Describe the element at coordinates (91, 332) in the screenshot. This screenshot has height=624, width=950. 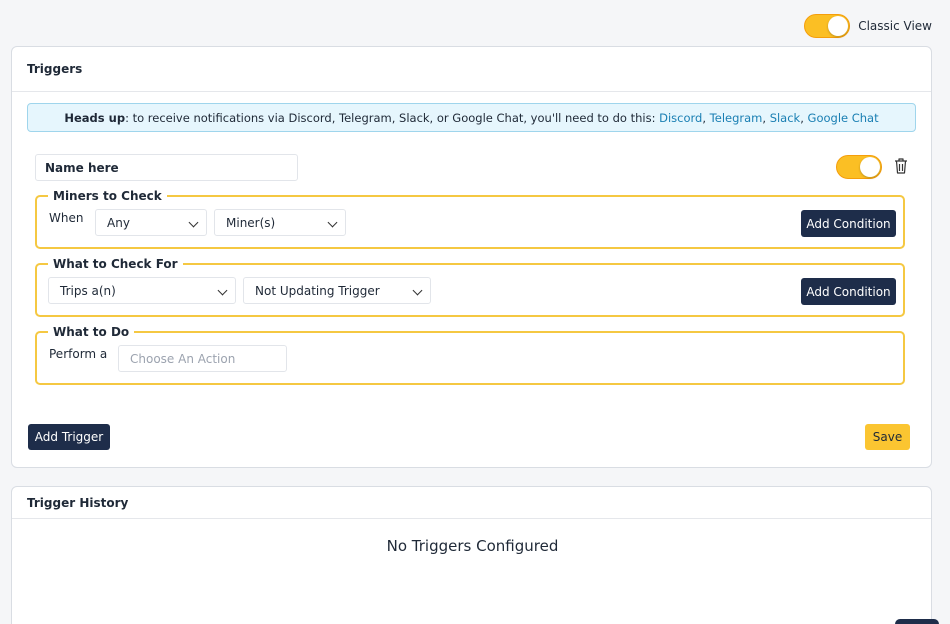
I see `what-to-do-legend: What to Do` at that location.